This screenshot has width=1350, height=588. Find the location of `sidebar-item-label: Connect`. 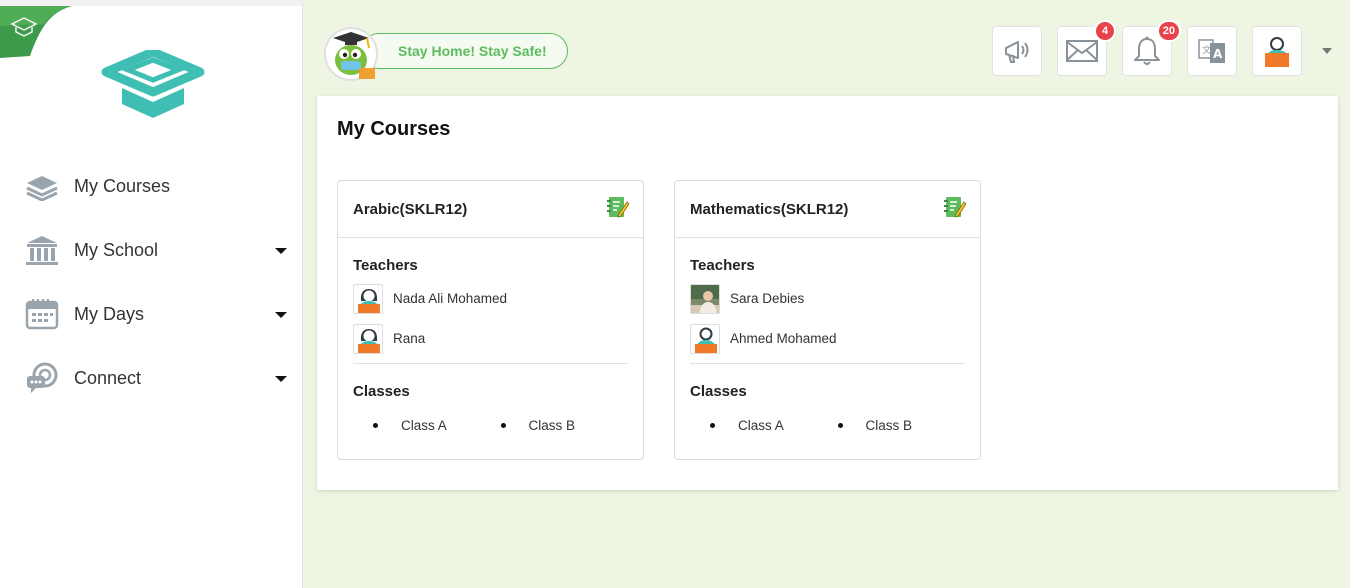

sidebar-item-label: Connect is located at coordinates (108, 377).